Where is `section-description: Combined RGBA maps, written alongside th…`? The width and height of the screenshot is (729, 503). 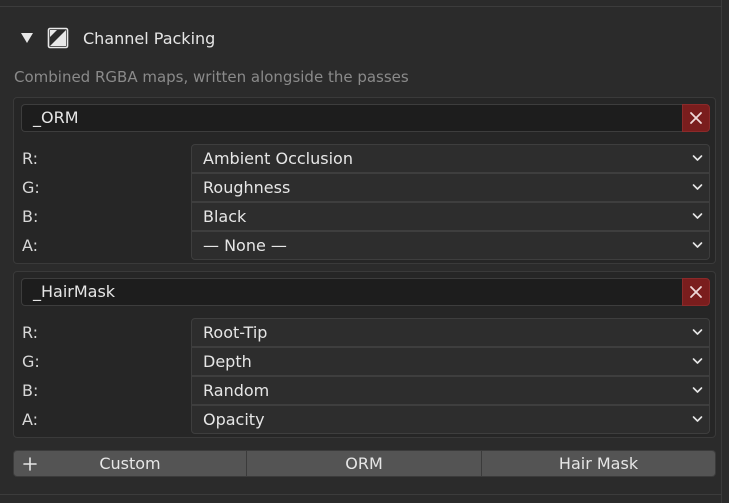 section-description: Combined RGBA maps, written alongside th… is located at coordinates (211, 77).